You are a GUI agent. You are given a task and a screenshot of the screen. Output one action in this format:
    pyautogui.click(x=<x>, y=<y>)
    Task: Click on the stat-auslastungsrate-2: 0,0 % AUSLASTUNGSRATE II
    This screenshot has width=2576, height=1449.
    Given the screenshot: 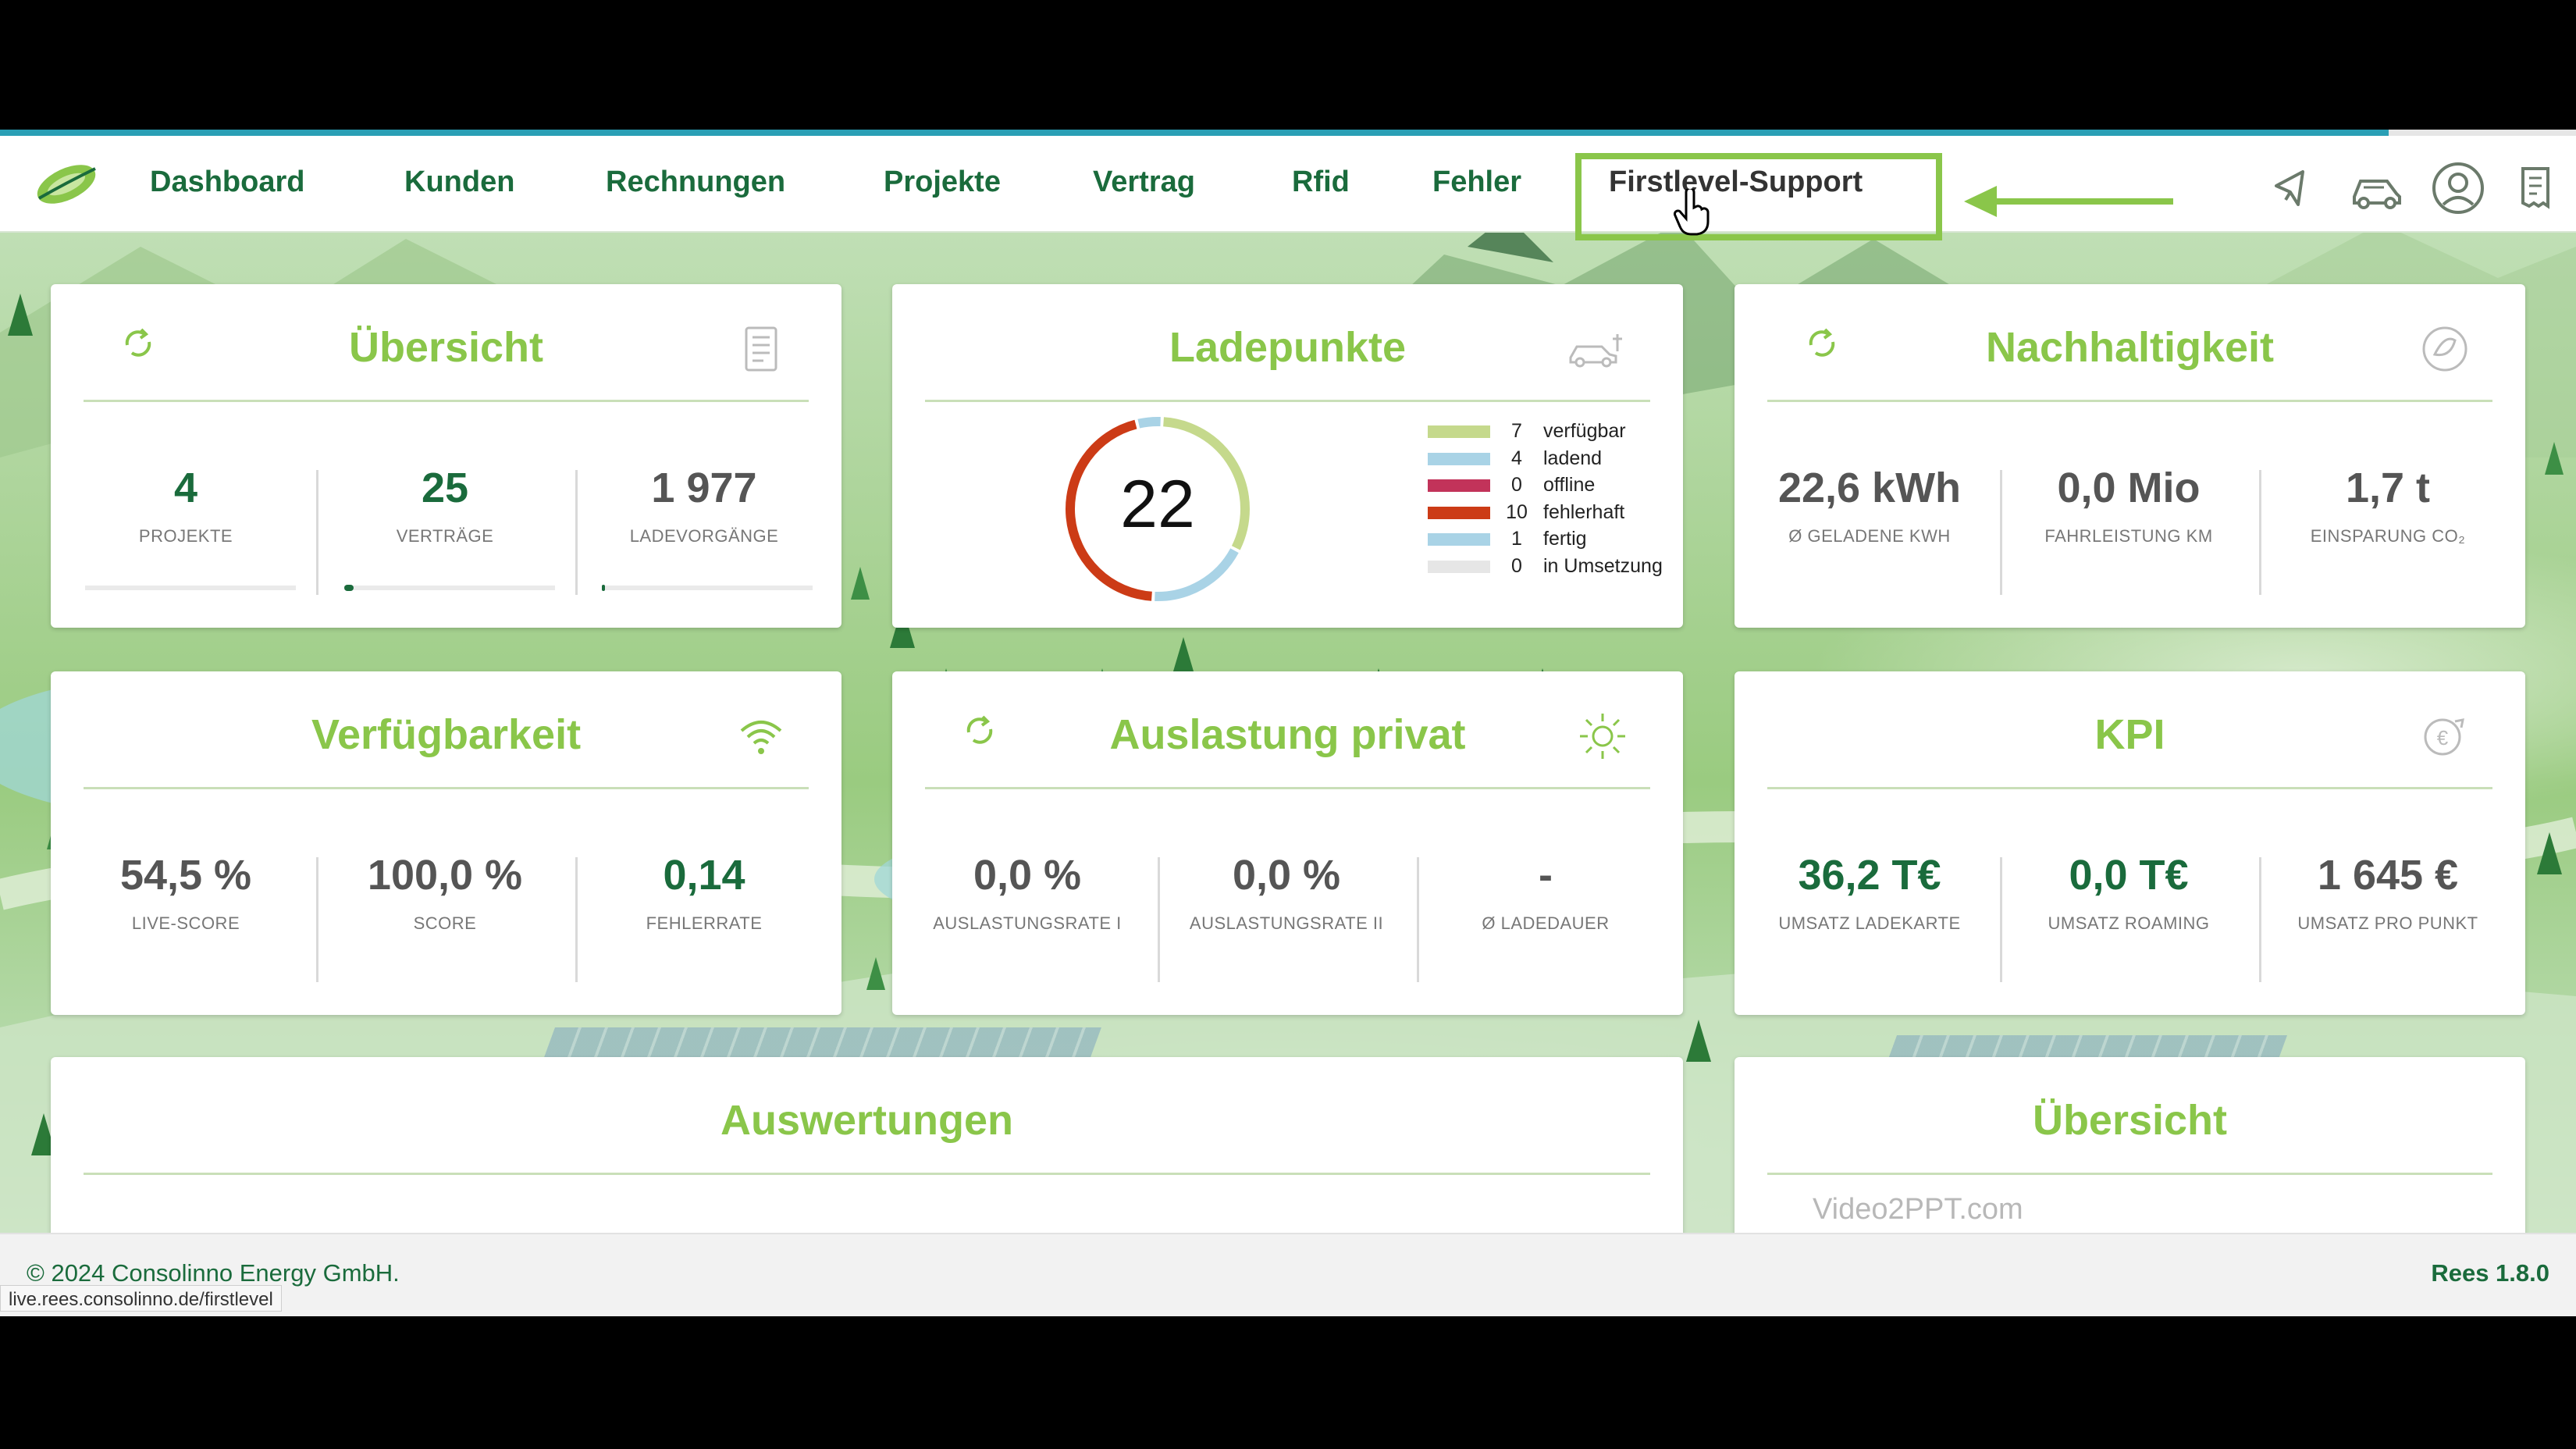 What is the action you would take?
    pyautogui.click(x=1286, y=892)
    